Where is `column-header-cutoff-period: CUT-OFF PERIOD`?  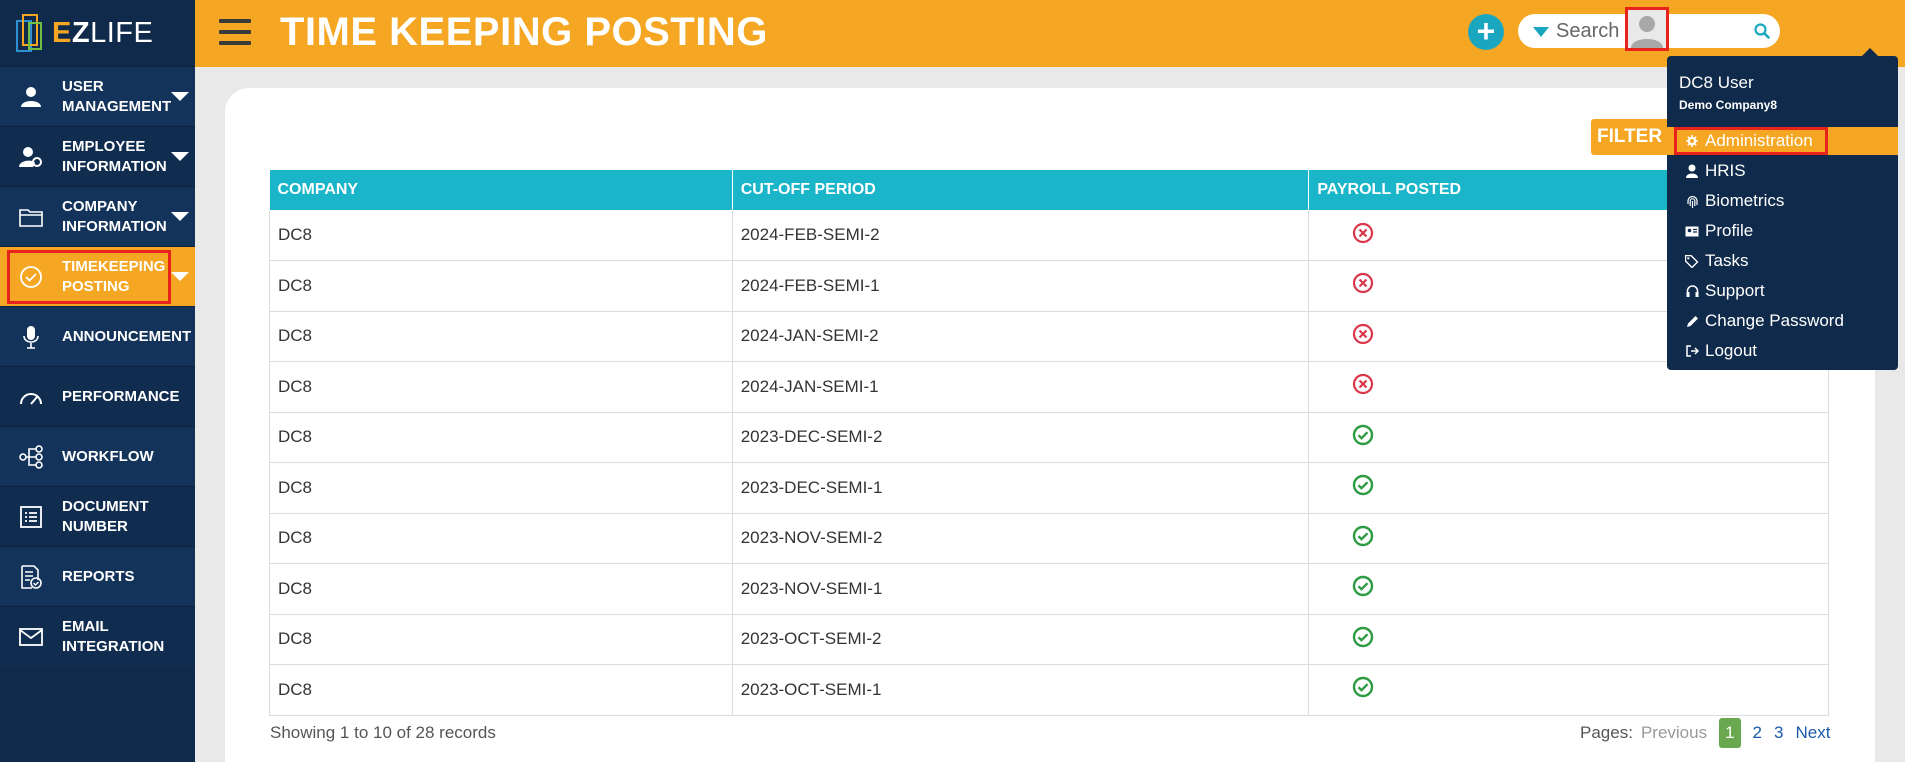
column-header-cutoff-period: CUT-OFF PERIOD is located at coordinates (1021, 190).